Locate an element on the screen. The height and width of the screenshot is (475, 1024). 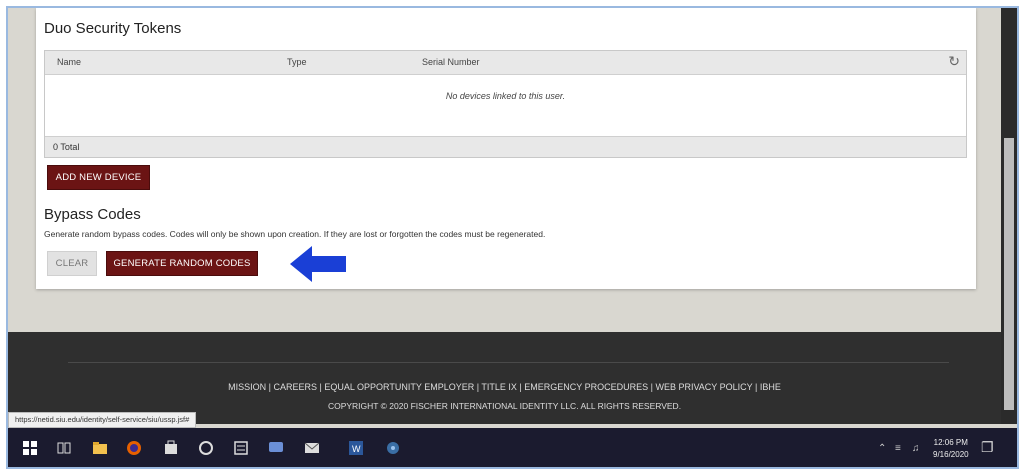
clock-date: 9/16/2020 is located at coordinates (951, 454).